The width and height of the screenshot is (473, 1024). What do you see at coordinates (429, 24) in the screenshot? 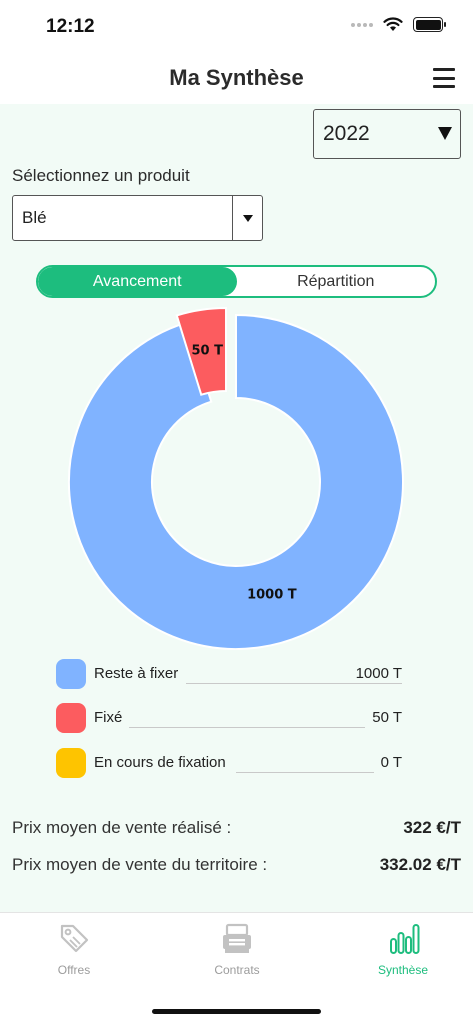
I see `battery-icon` at bounding box center [429, 24].